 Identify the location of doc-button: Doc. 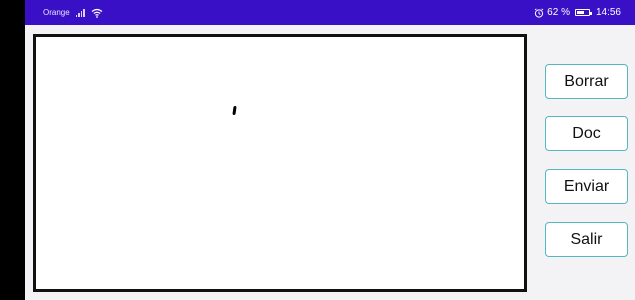
(586, 133).